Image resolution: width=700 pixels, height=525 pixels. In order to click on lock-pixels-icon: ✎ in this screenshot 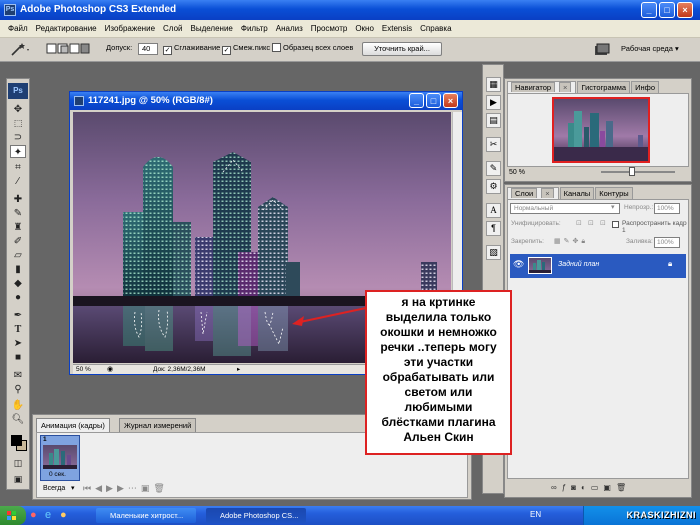, I will do `click(568, 241)`.